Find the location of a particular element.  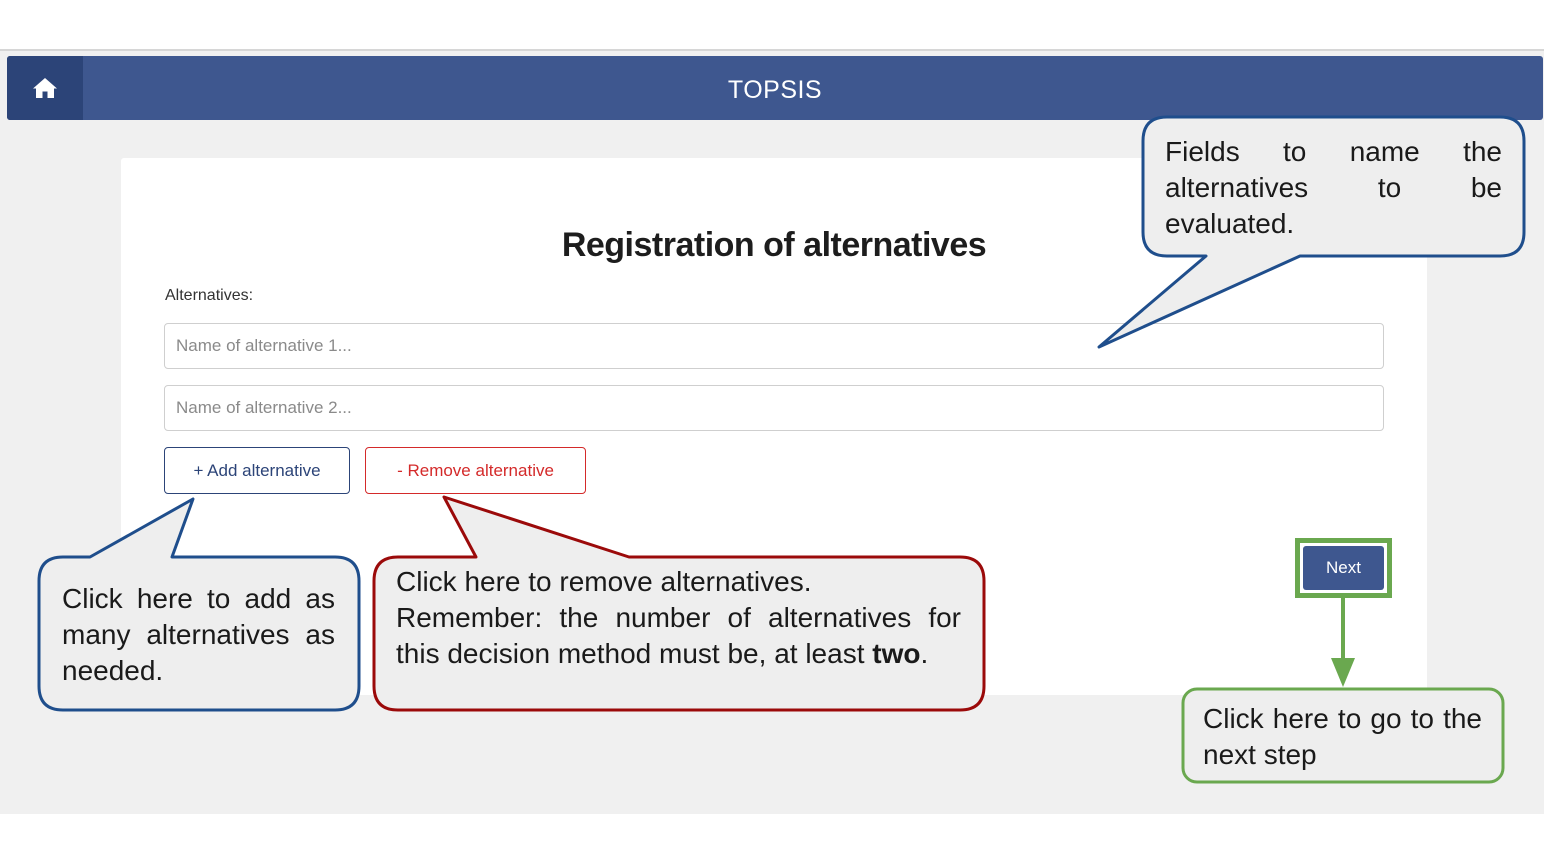

remove-callout-line1: Click here to remove alternatives. is located at coordinates (604, 581).